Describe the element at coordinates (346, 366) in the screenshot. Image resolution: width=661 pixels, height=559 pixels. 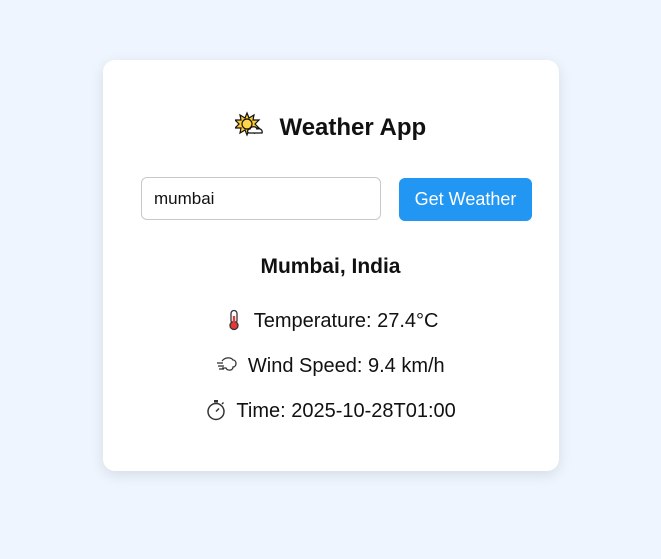
I see `wind-speed-text: Wind Speed: 9.4 km/h` at that location.